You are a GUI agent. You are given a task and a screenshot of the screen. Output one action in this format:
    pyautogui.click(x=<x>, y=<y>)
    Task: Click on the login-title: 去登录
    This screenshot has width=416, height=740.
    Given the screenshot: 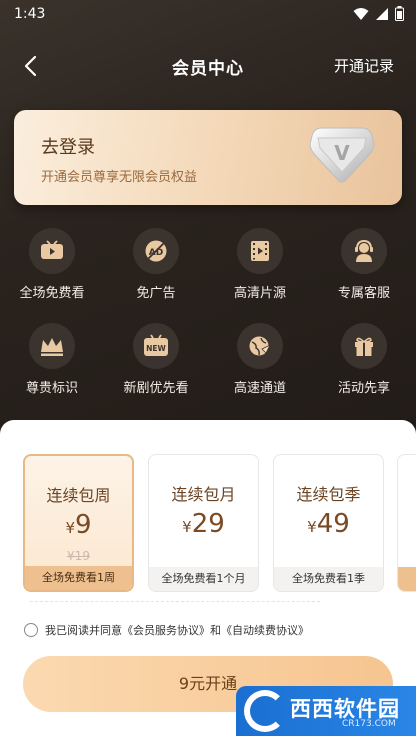 What is the action you would take?
    pyautogui.click(x=68, y=147)
    